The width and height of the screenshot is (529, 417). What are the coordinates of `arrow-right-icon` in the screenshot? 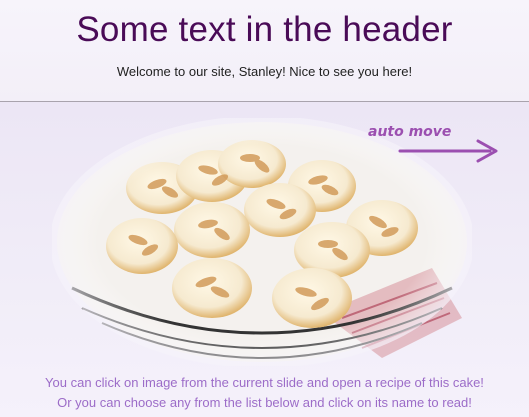 It's located at (450, 151).